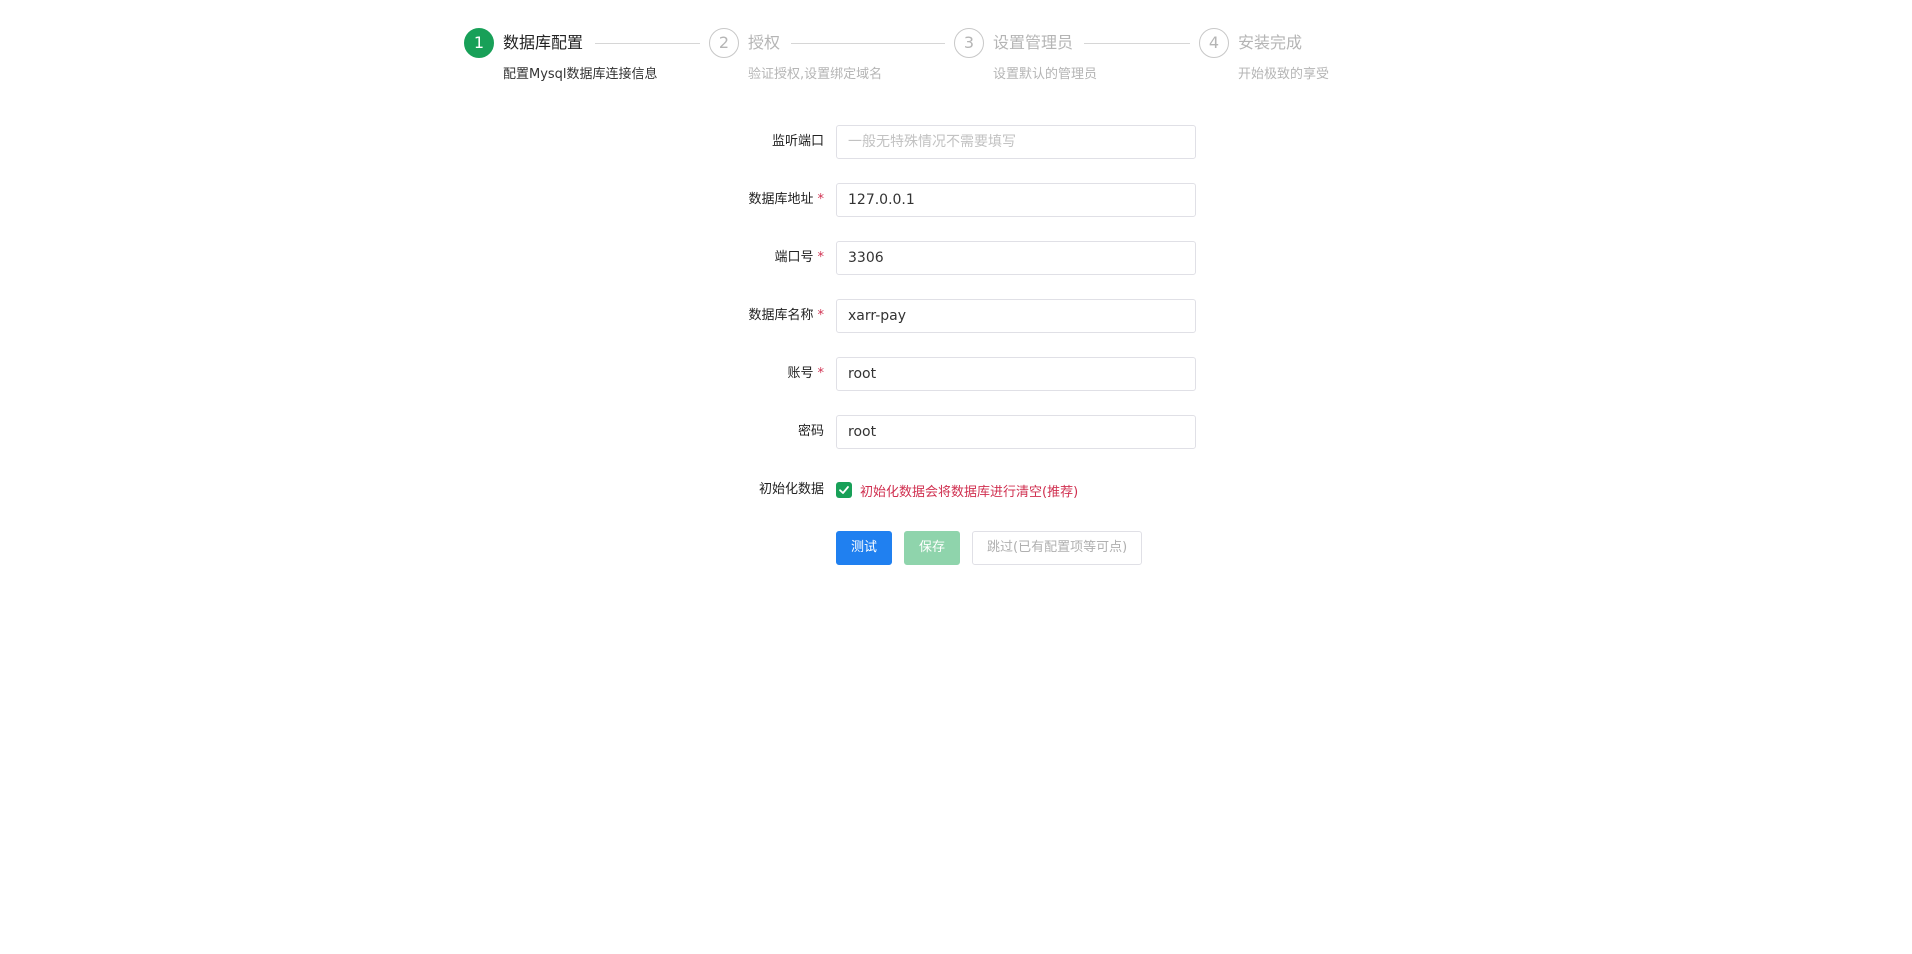  Describe the element at coordinates (800, 373) in the screenshot. I see `label-text: 账号` at that location.